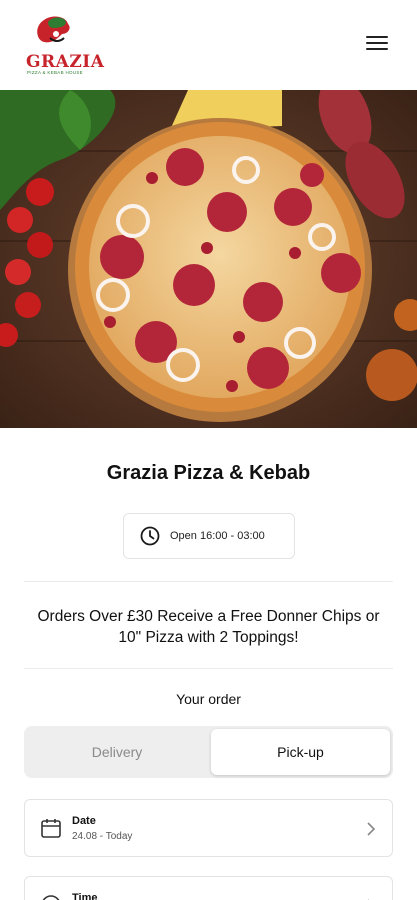 The height and width of the screenshot is (900, 417). What do you see at coordinates (117, 752) in the screenshot?
I see `delivery-tab: Delivery` at bounding box center [117, 752].